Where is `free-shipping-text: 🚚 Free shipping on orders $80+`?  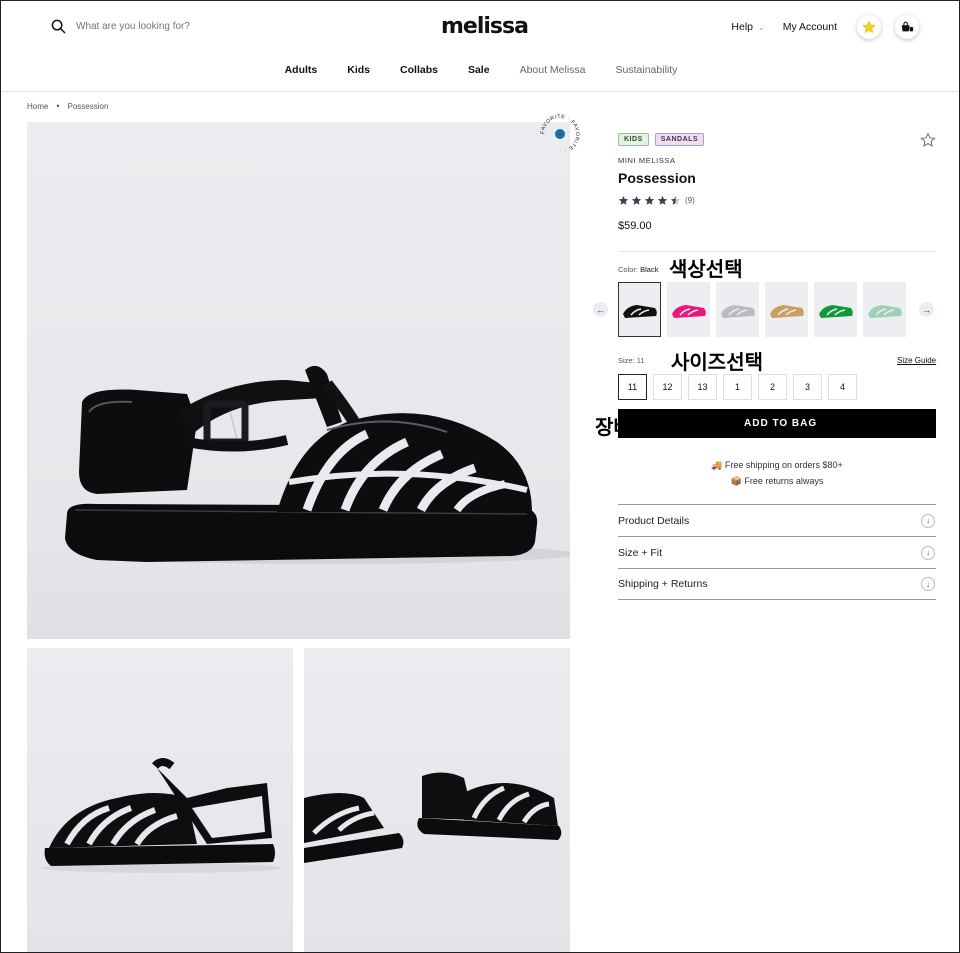 free-shipping-text: 🚚 Free shipping on orders $80+ is located at coordinates (777, 465).